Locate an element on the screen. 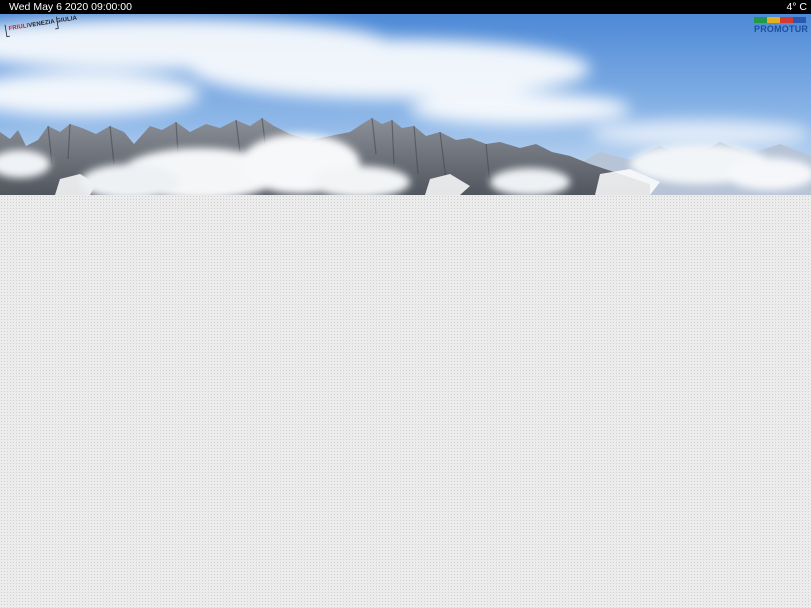 The height and width of the screenshot is (608, 811). webcam-overlay-bar: Wed May 6 2020 09:00:00 4° C is located at coordinates (405, 7).